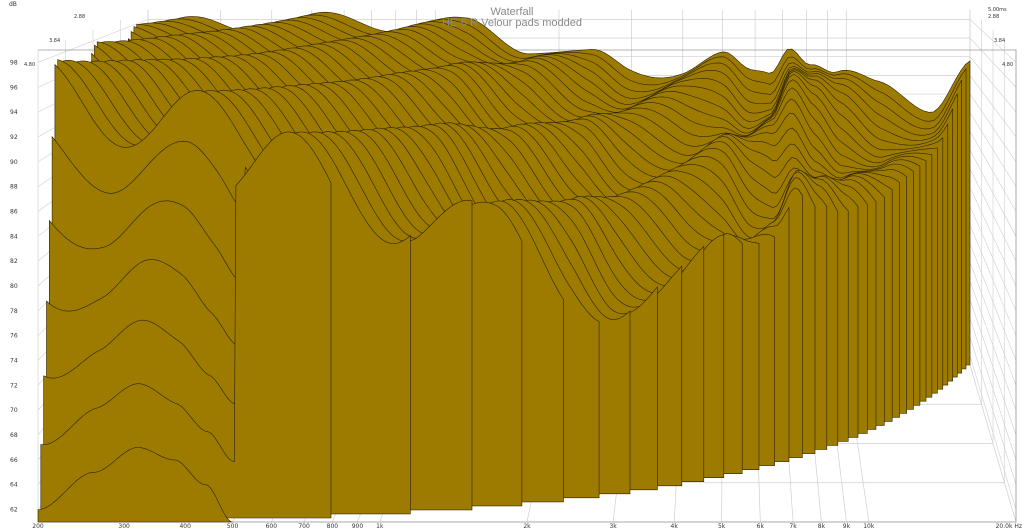 Image resolution: width=1024 pixels, height=530 pixels. I want to click on y-tick-label: 86, so click(14, 211).